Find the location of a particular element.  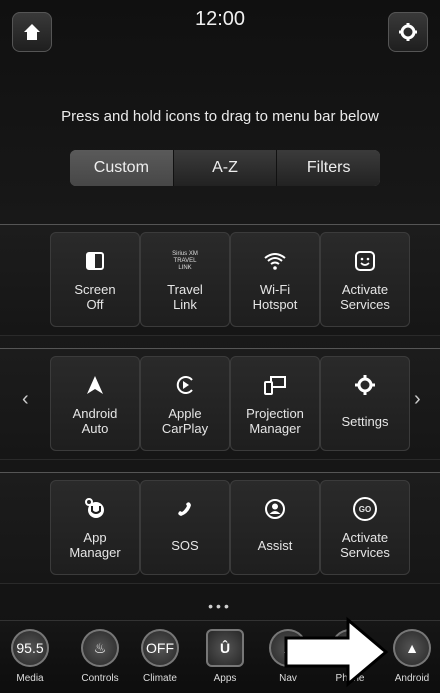

radio-icon: 95.5 is located at coordinates (30, 648).